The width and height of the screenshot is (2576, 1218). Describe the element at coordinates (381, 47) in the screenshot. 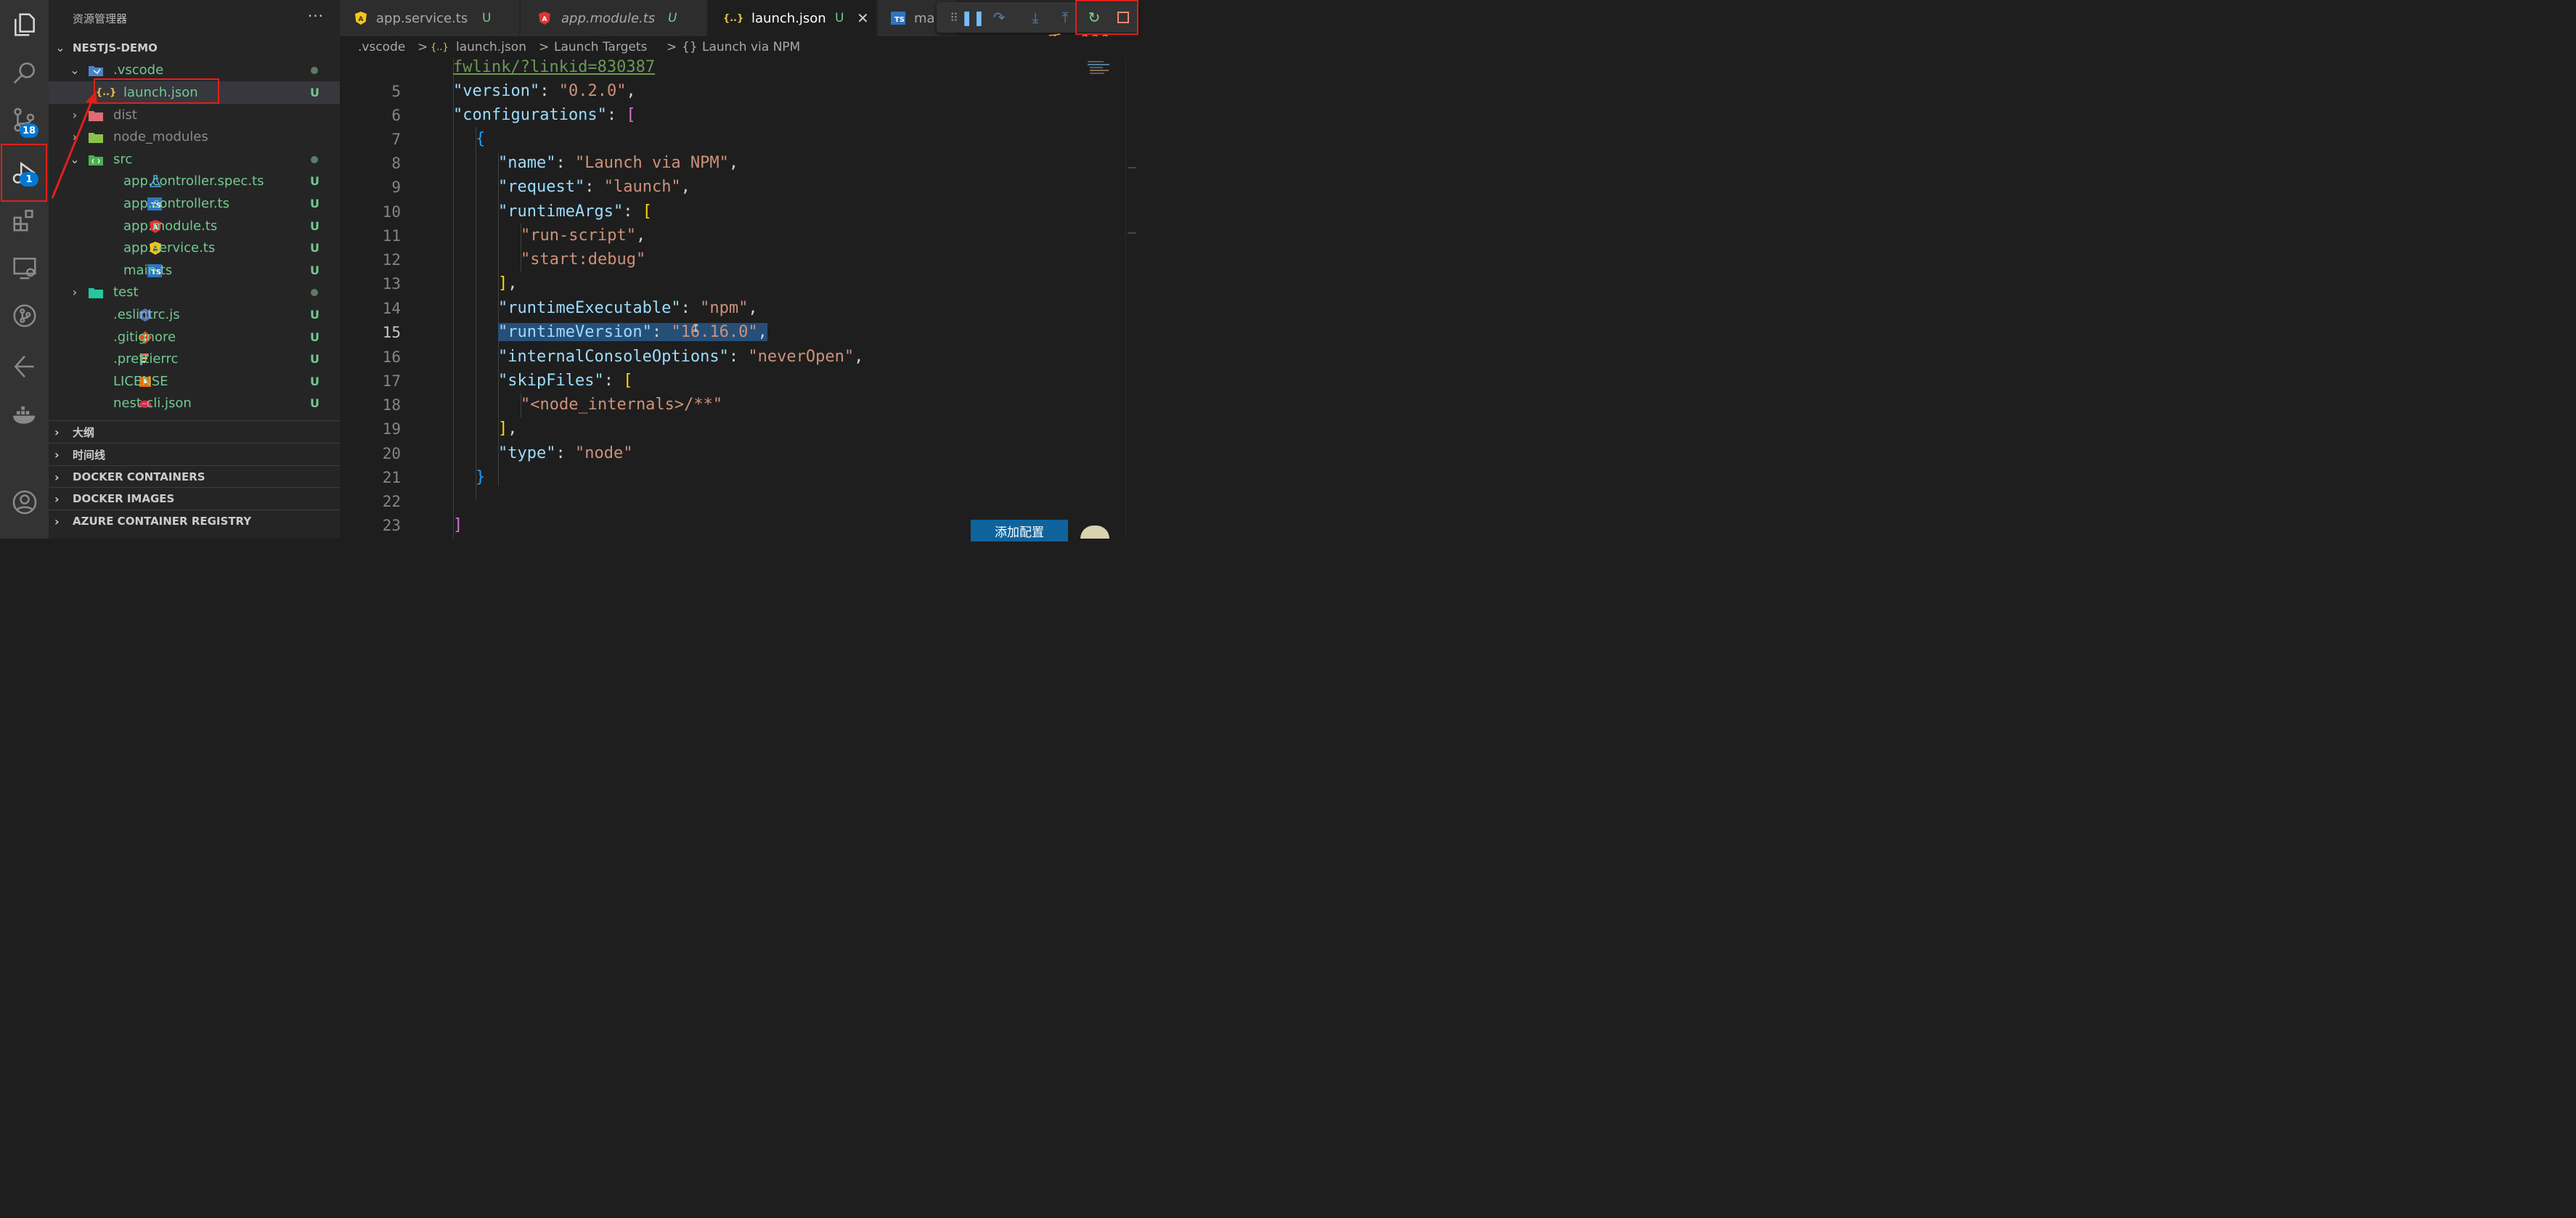

I see `breadcrumb-folder: .vscode` at that location.